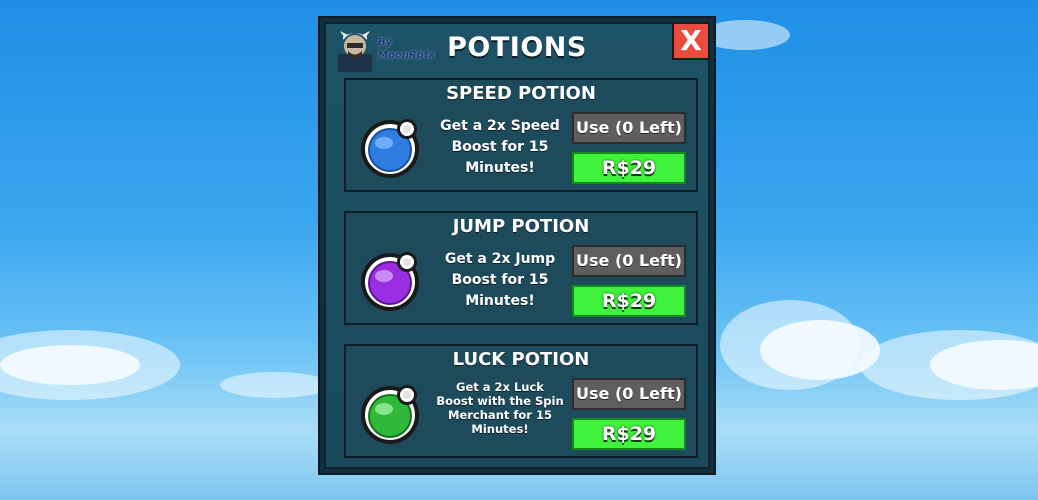  Describe the element at coordinates (390, 148) in the screenshot. I see `blue-potion-icon` at that location.